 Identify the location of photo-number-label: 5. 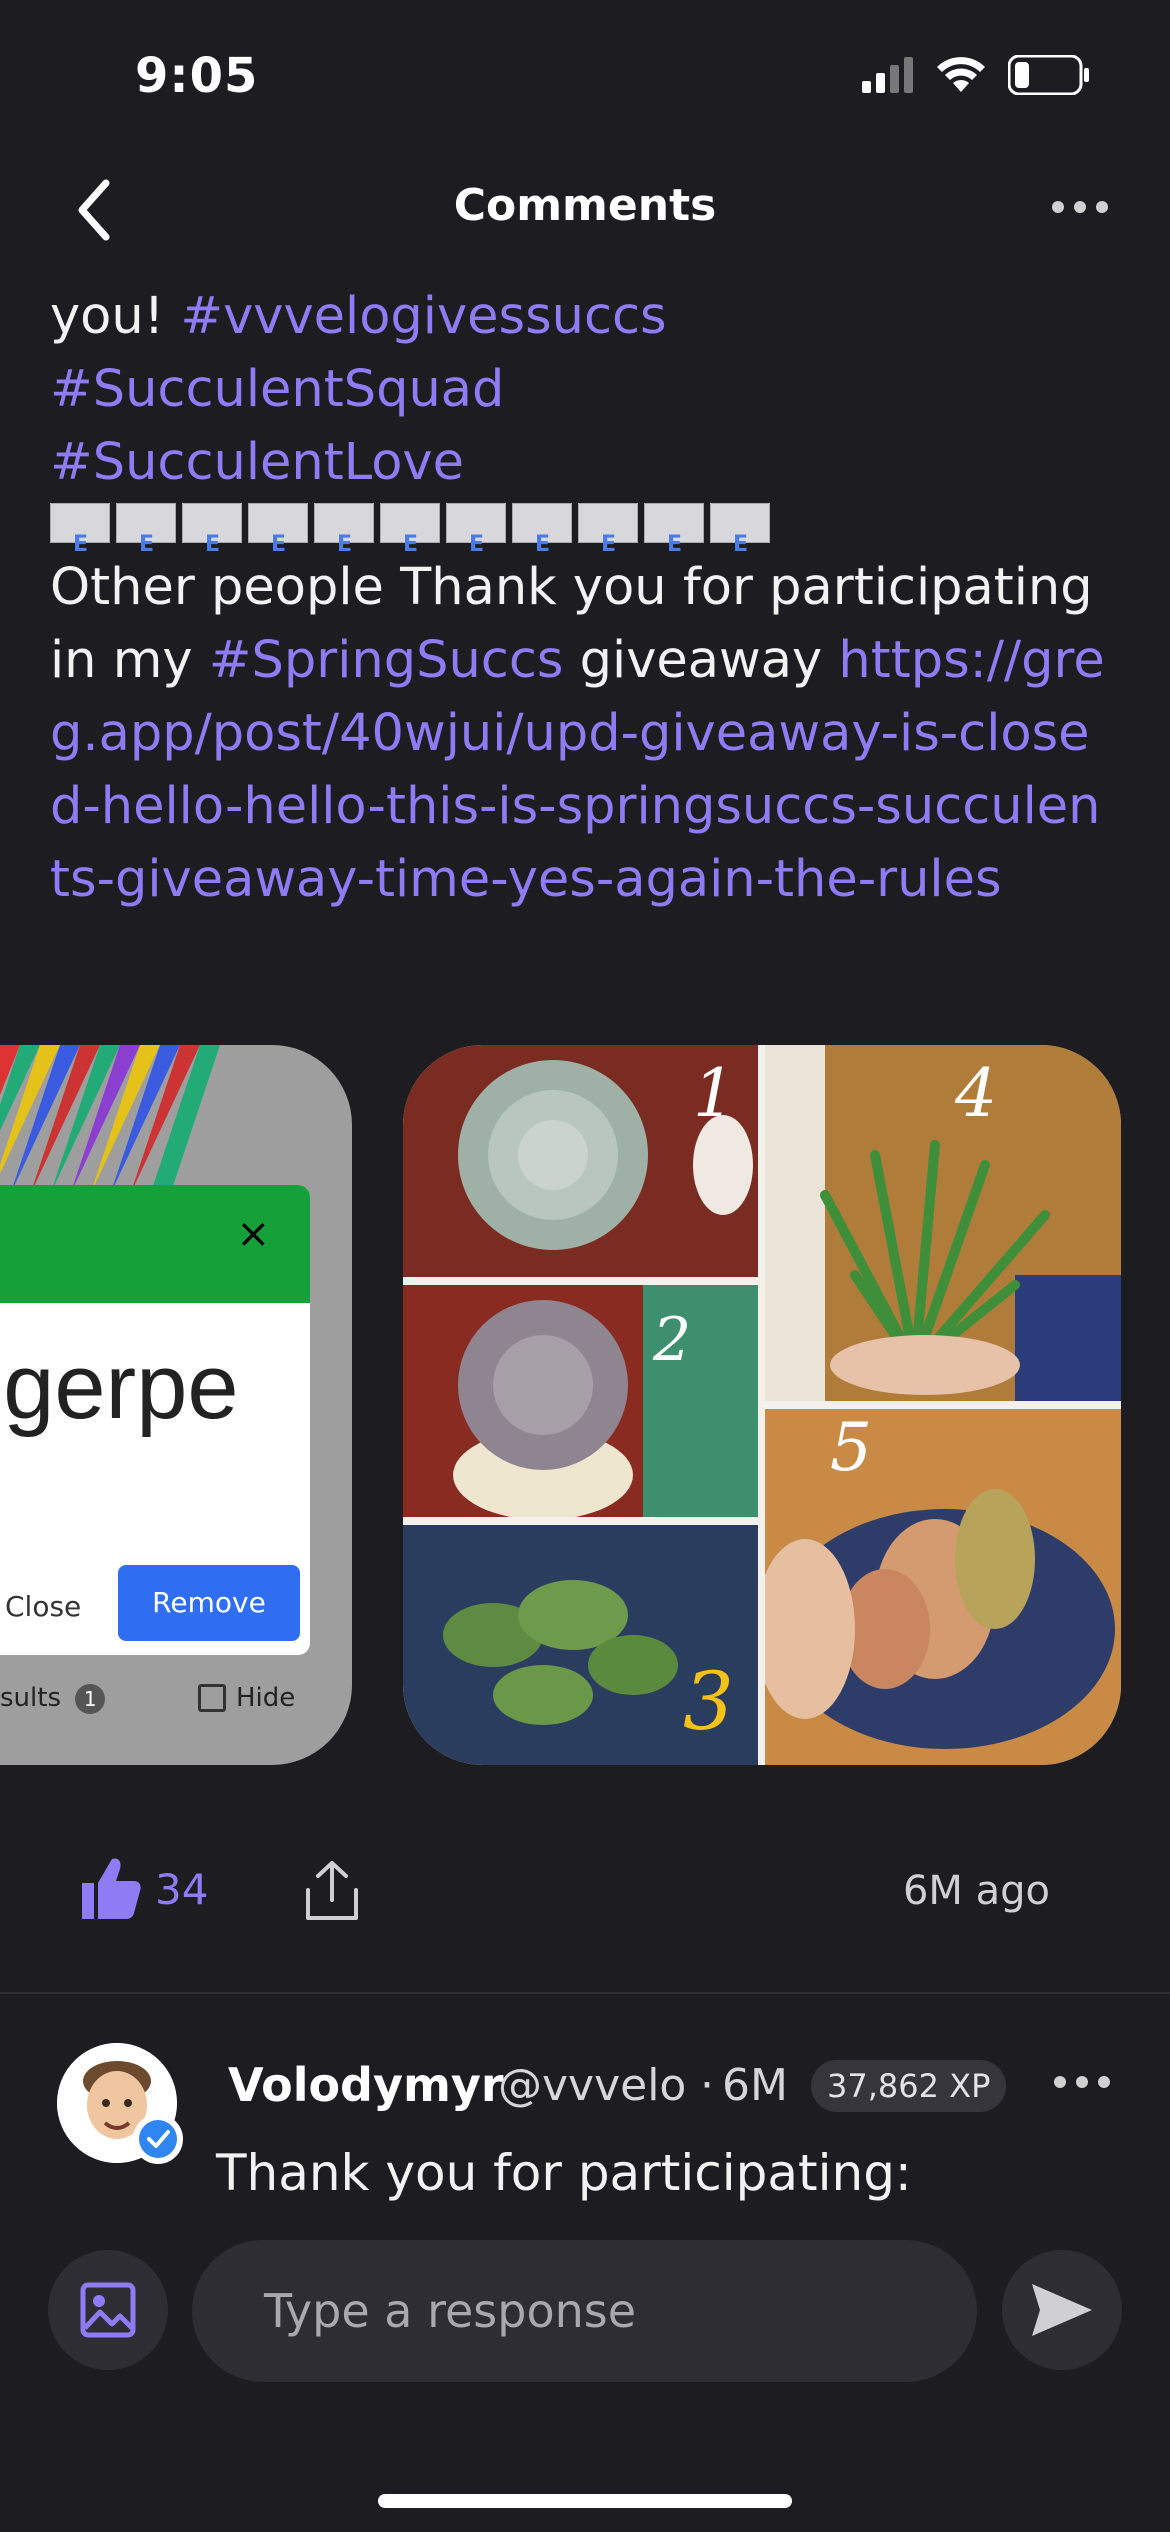
(851, 1447).